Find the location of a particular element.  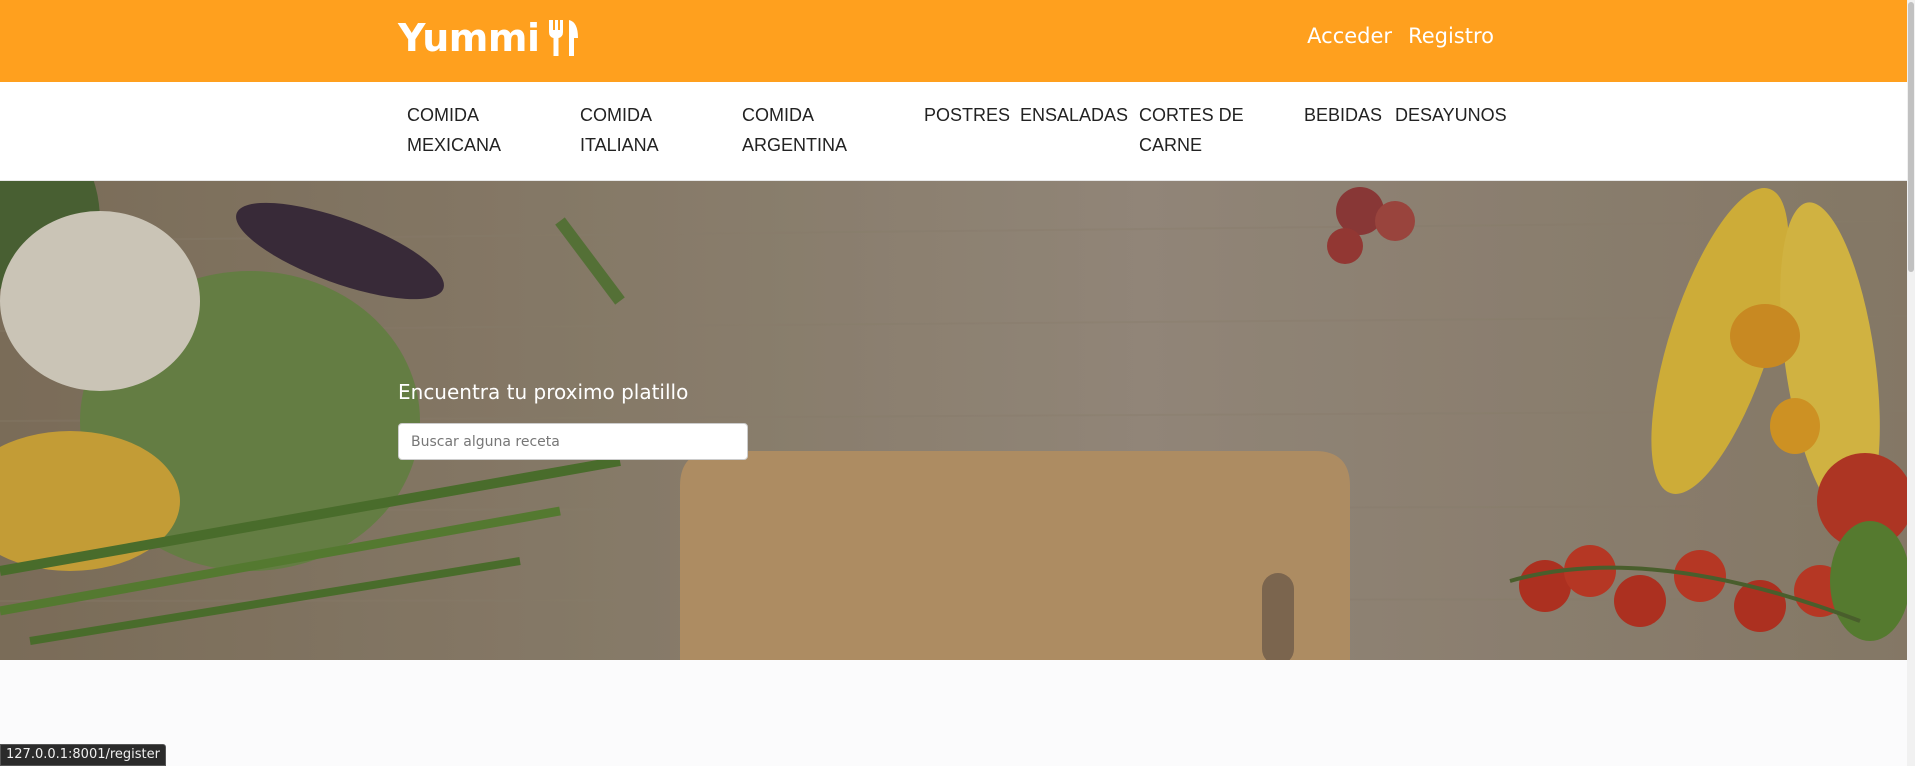

hero-title: Encuentra tu proximo platillo is located at coordinates (543, 392).